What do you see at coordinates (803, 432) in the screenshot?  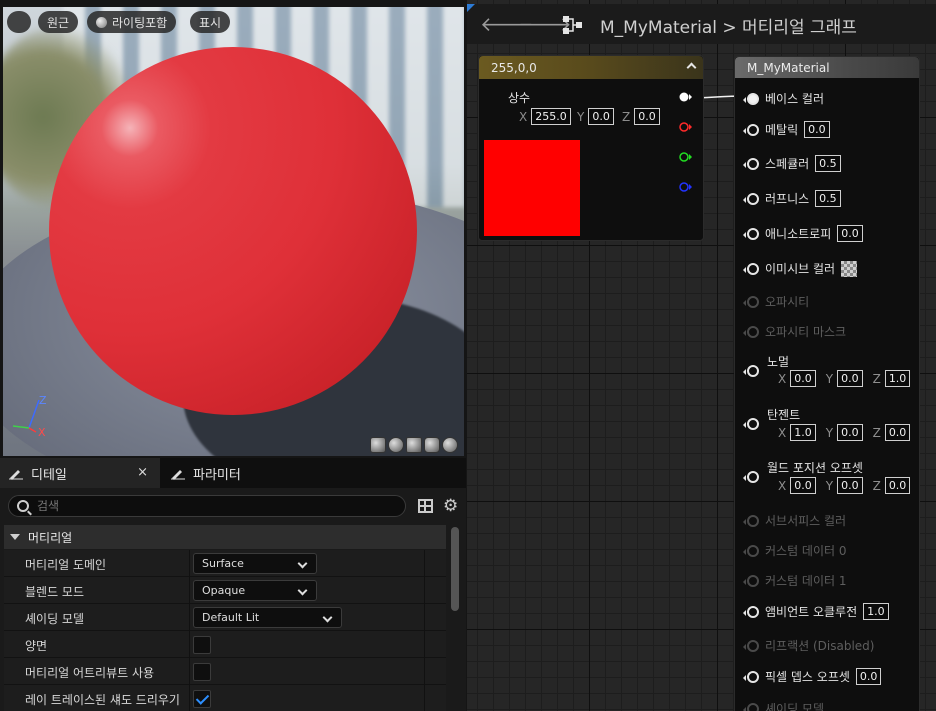 I see `x-value: 1.0` at bounding box center [803, 432].